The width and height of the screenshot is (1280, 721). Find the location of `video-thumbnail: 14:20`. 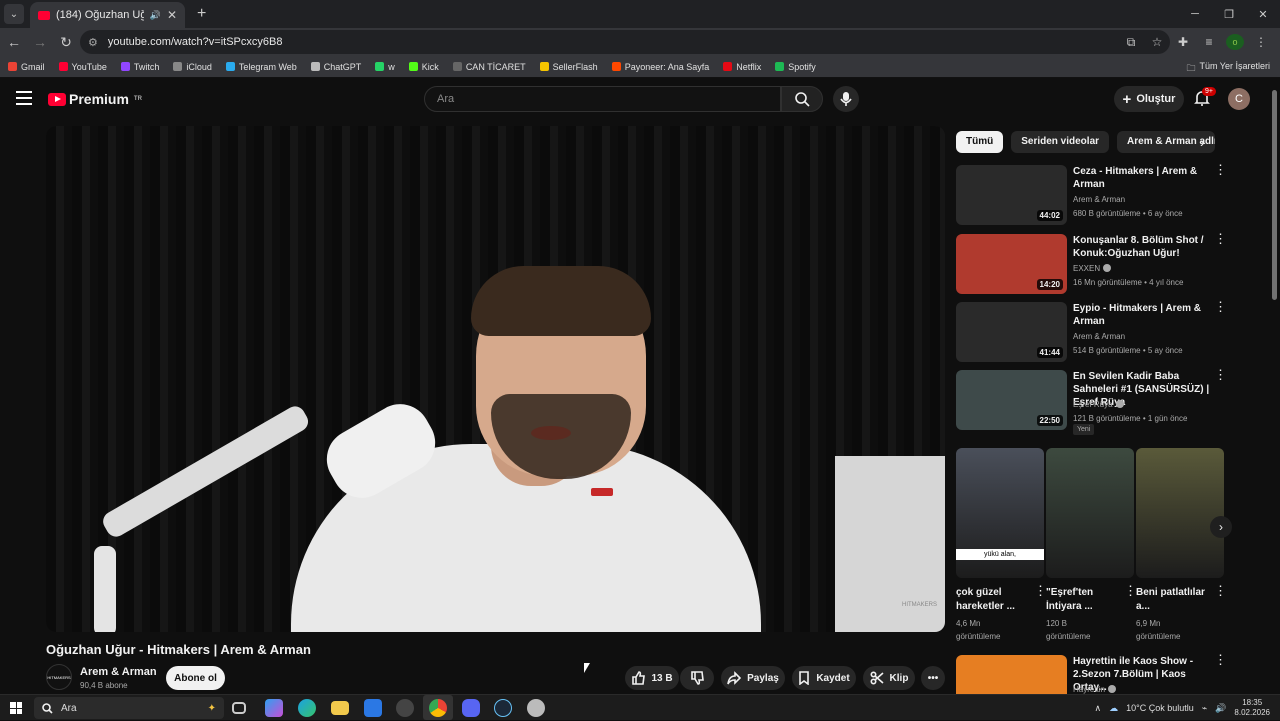

video-thumbnail: 14:20 is located at coordinates (1011, 264).